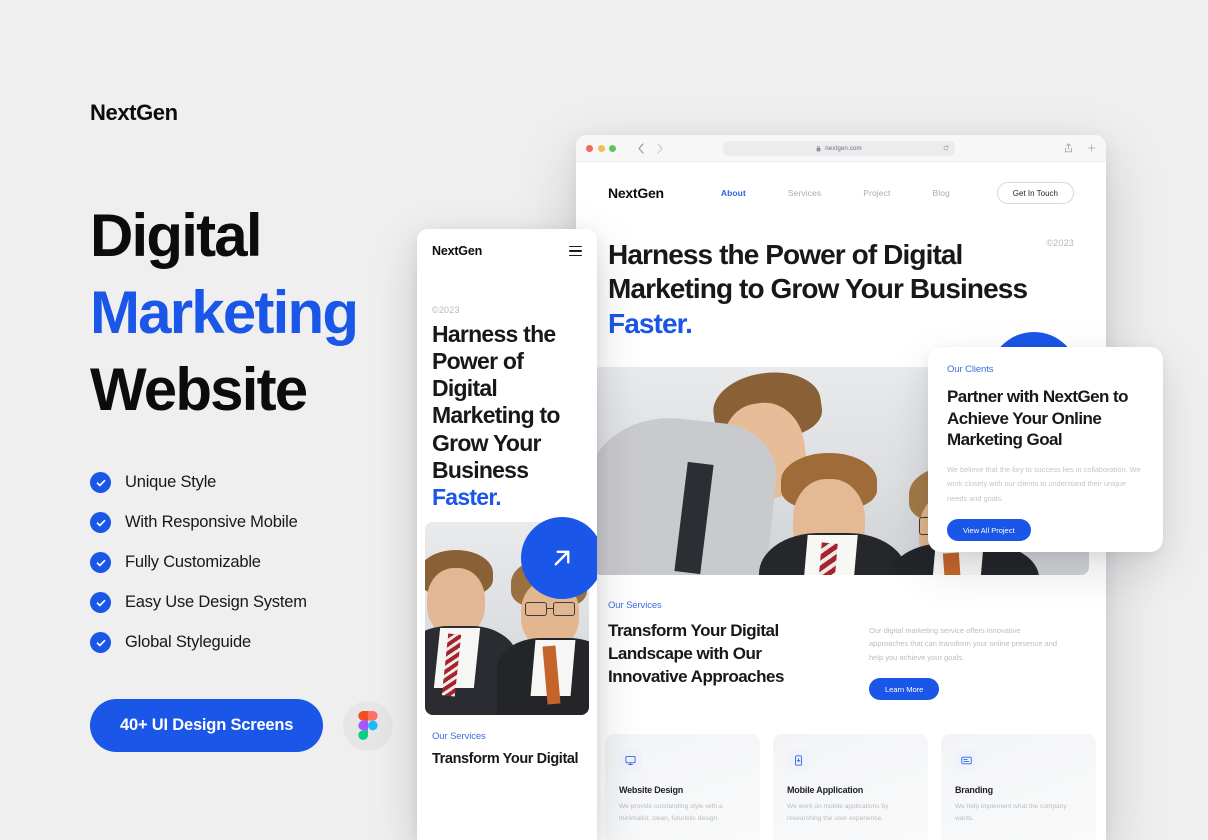 The height and width of the screenshot is (840, 1208). I want to click on list-item: Easy Use Design System, so click(255, 603).